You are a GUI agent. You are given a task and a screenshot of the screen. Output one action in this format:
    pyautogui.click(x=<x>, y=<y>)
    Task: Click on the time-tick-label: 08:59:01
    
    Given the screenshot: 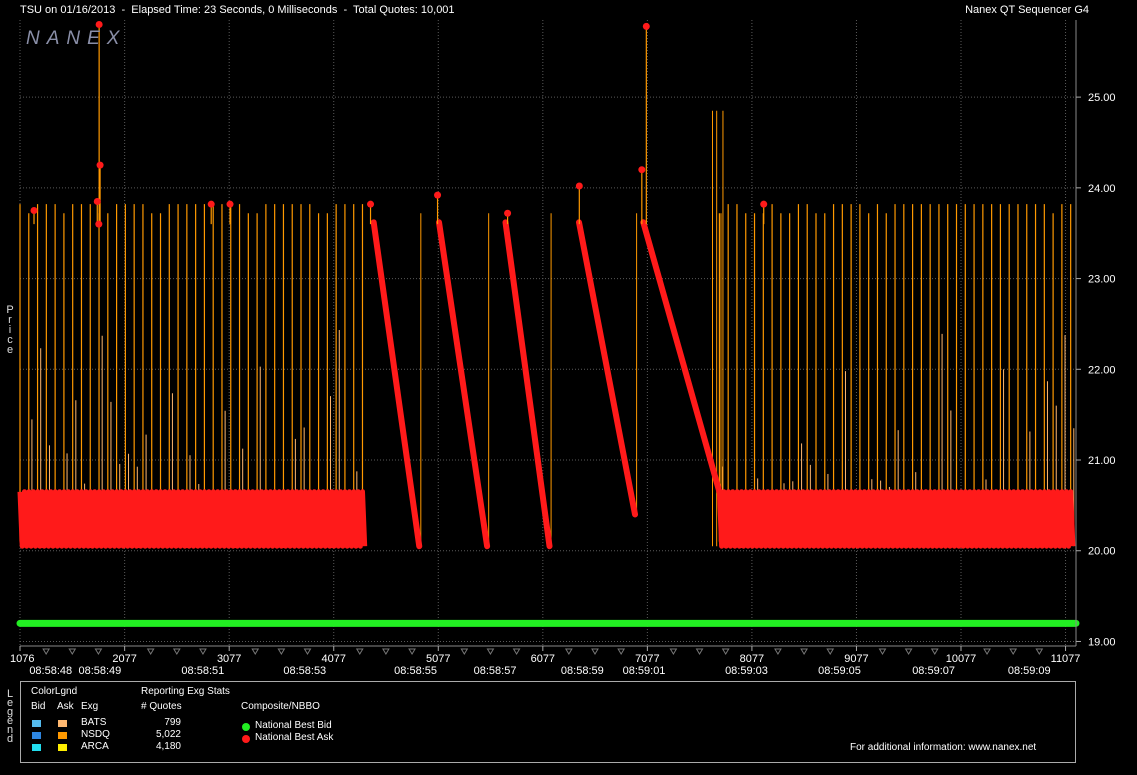 What is the action you would take?
    pyautogui.click(x=644, y=671)
    